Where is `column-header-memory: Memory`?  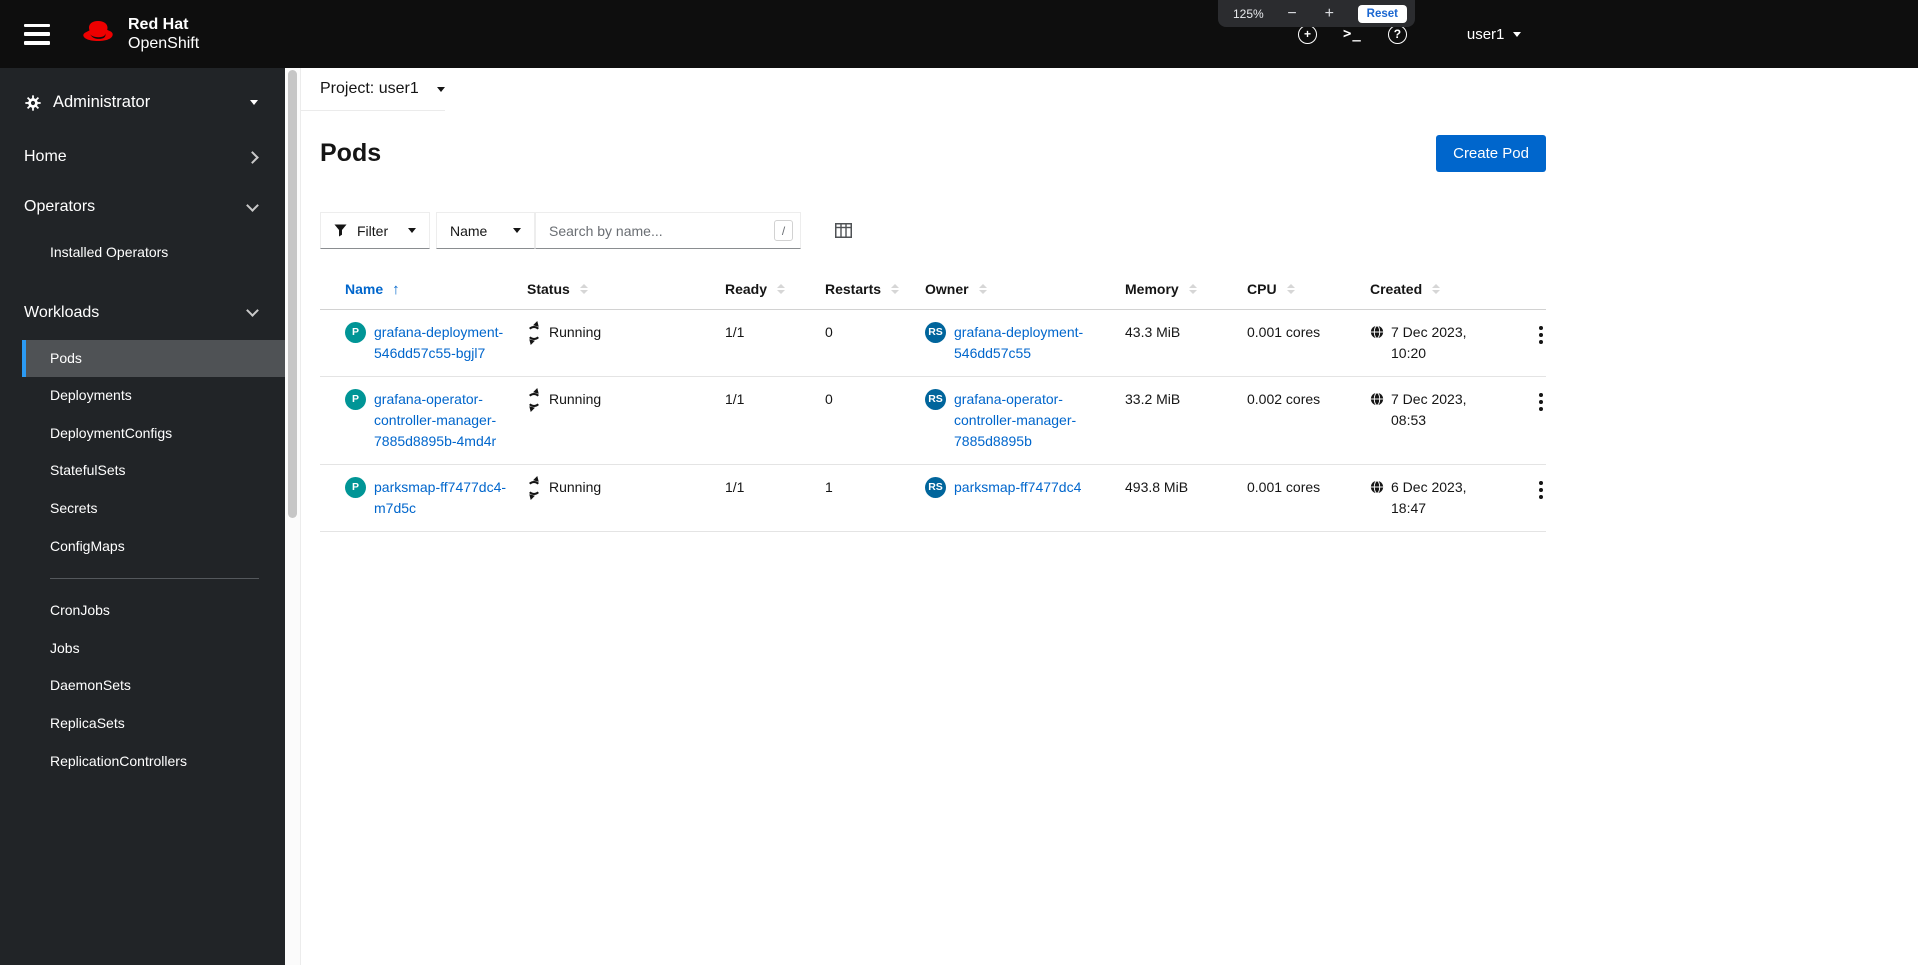
column-header-memory: Memory is located at coordinates (1186, 289).